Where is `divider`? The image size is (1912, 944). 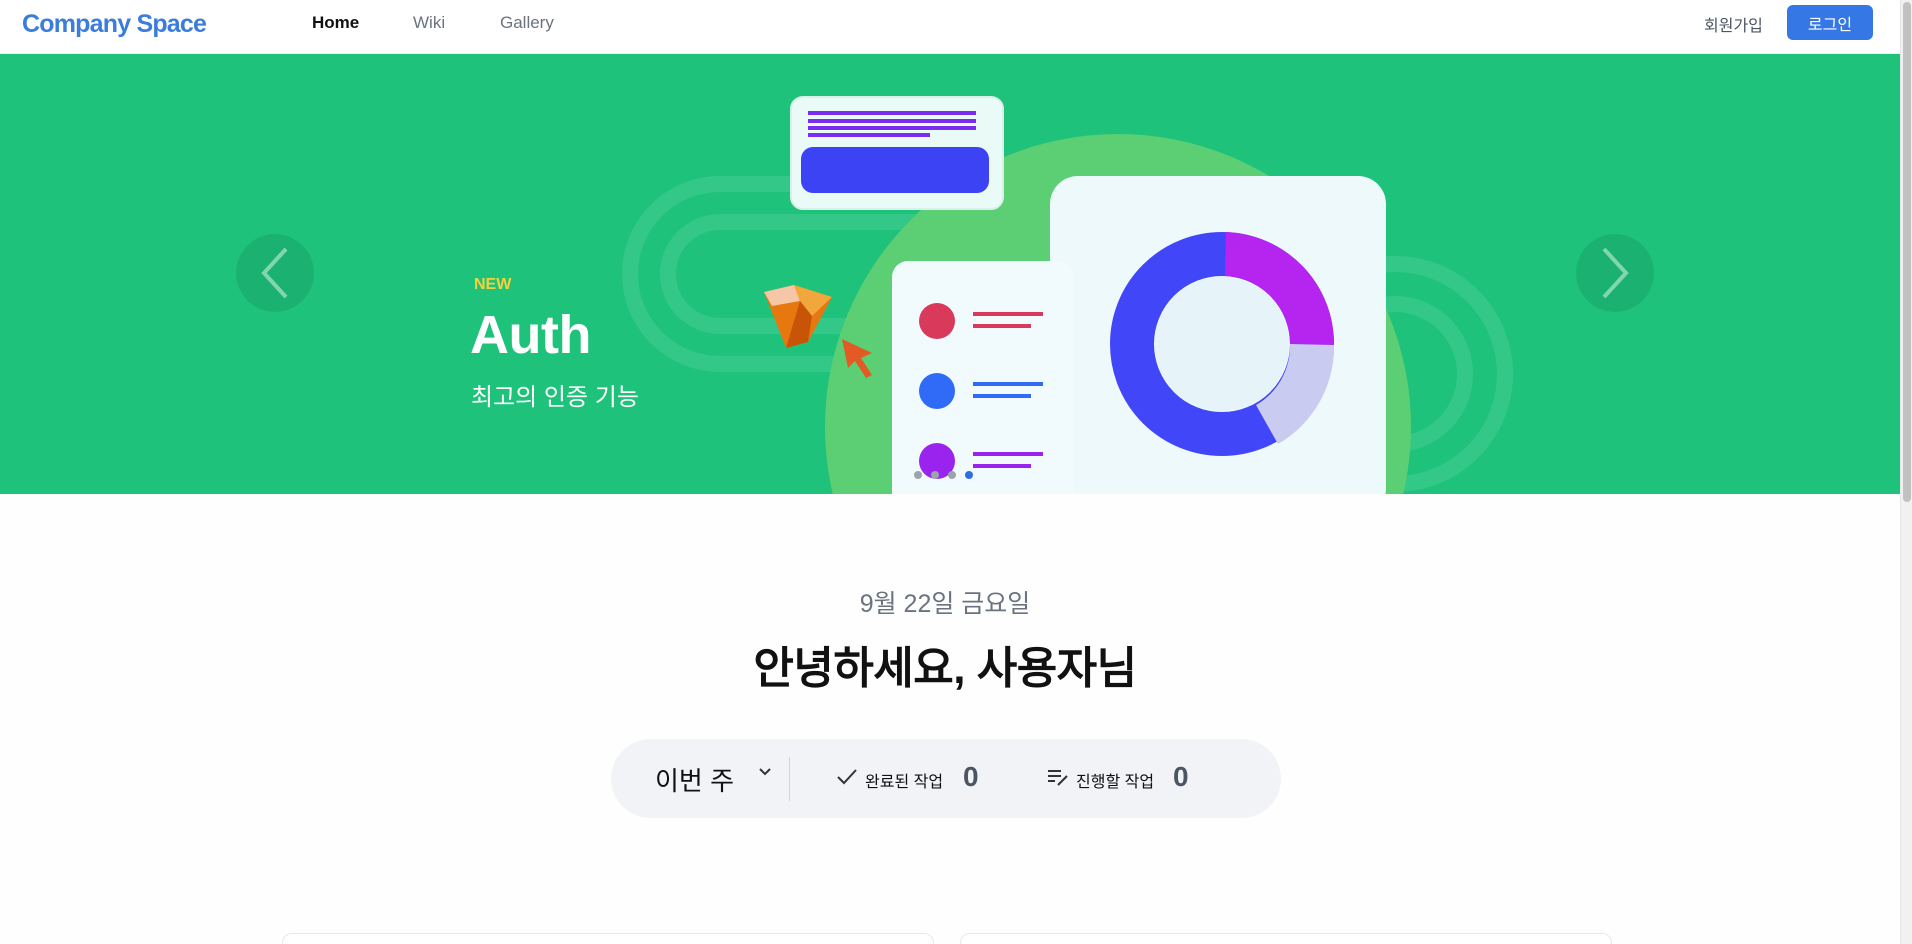
divider is located at coordinates (789, 779).